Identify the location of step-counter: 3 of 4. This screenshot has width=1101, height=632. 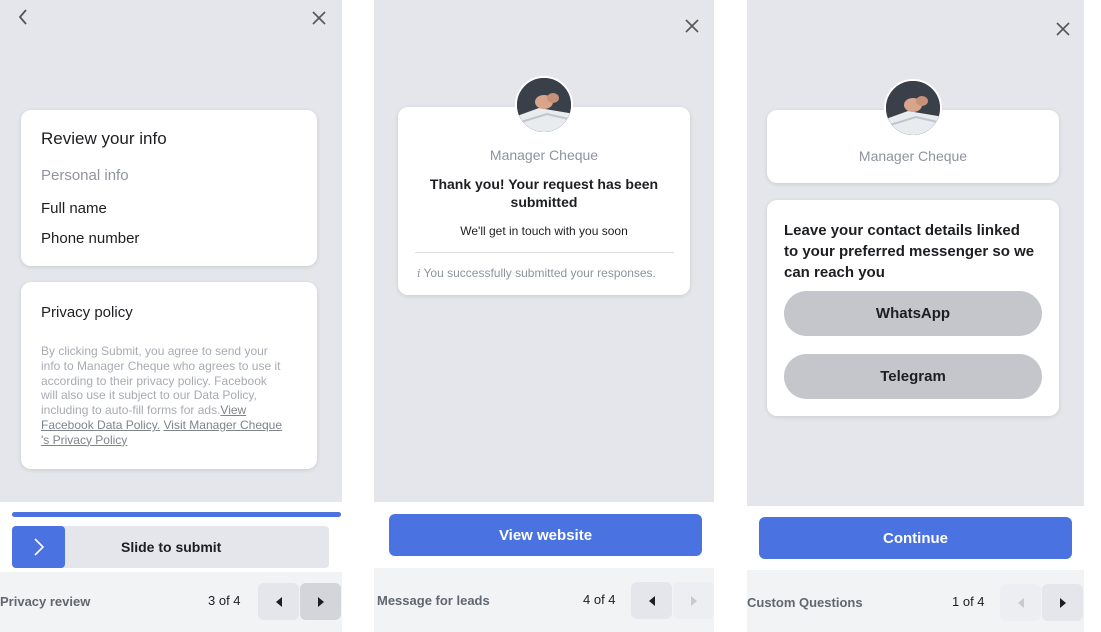
(224, 600).